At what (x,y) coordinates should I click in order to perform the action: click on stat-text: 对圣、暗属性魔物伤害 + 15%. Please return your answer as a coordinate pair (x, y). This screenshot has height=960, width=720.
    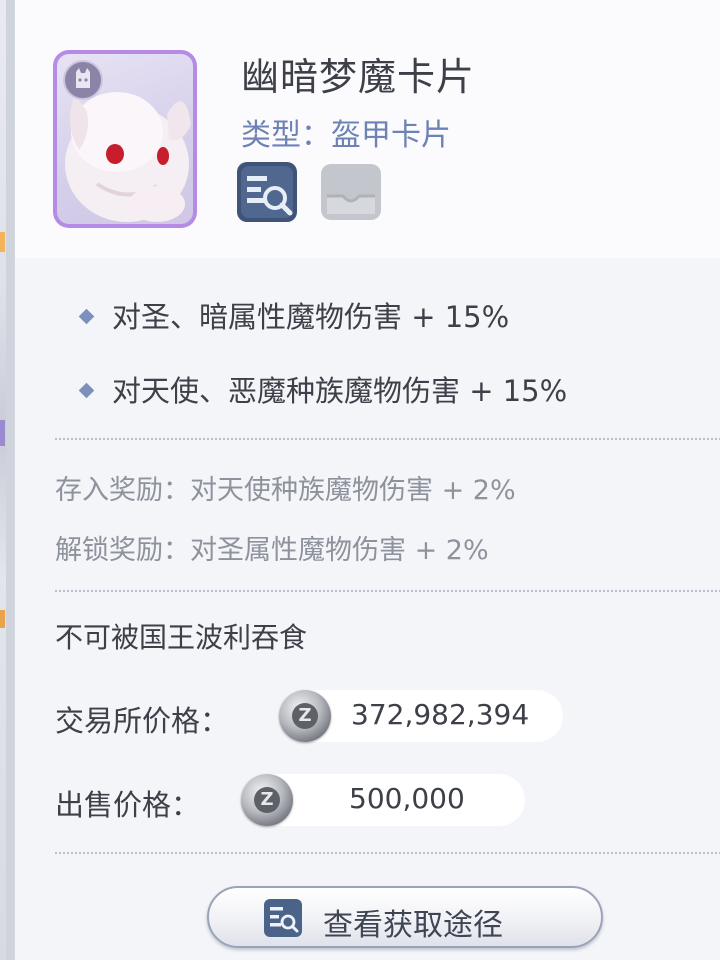
    Looking at the image, I should click on (311, 317).